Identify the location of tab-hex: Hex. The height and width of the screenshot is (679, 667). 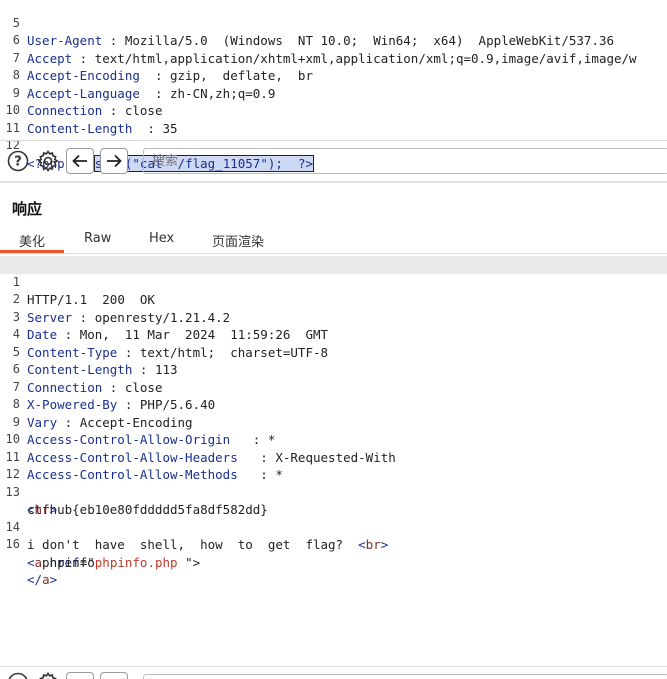
(161, 238).